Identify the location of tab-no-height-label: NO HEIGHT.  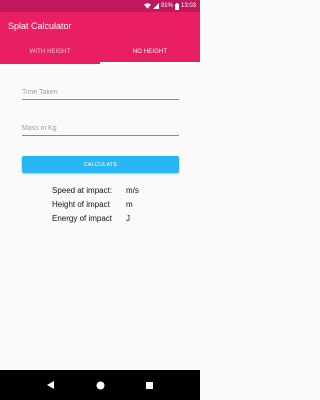
(150, 52).